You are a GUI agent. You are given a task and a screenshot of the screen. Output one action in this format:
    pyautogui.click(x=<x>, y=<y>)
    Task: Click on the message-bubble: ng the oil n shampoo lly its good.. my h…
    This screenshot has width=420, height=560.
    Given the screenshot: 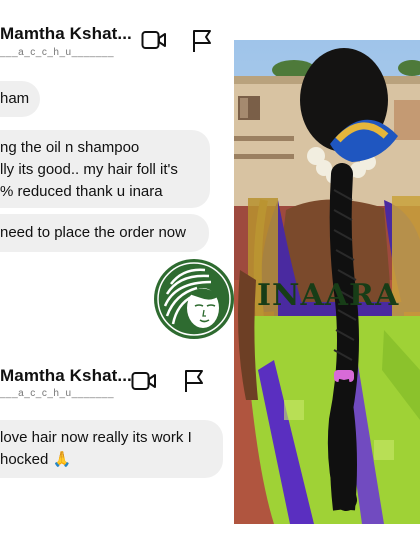 What is the action you would take?
    pyautogui.click(x=105, y=169)
    